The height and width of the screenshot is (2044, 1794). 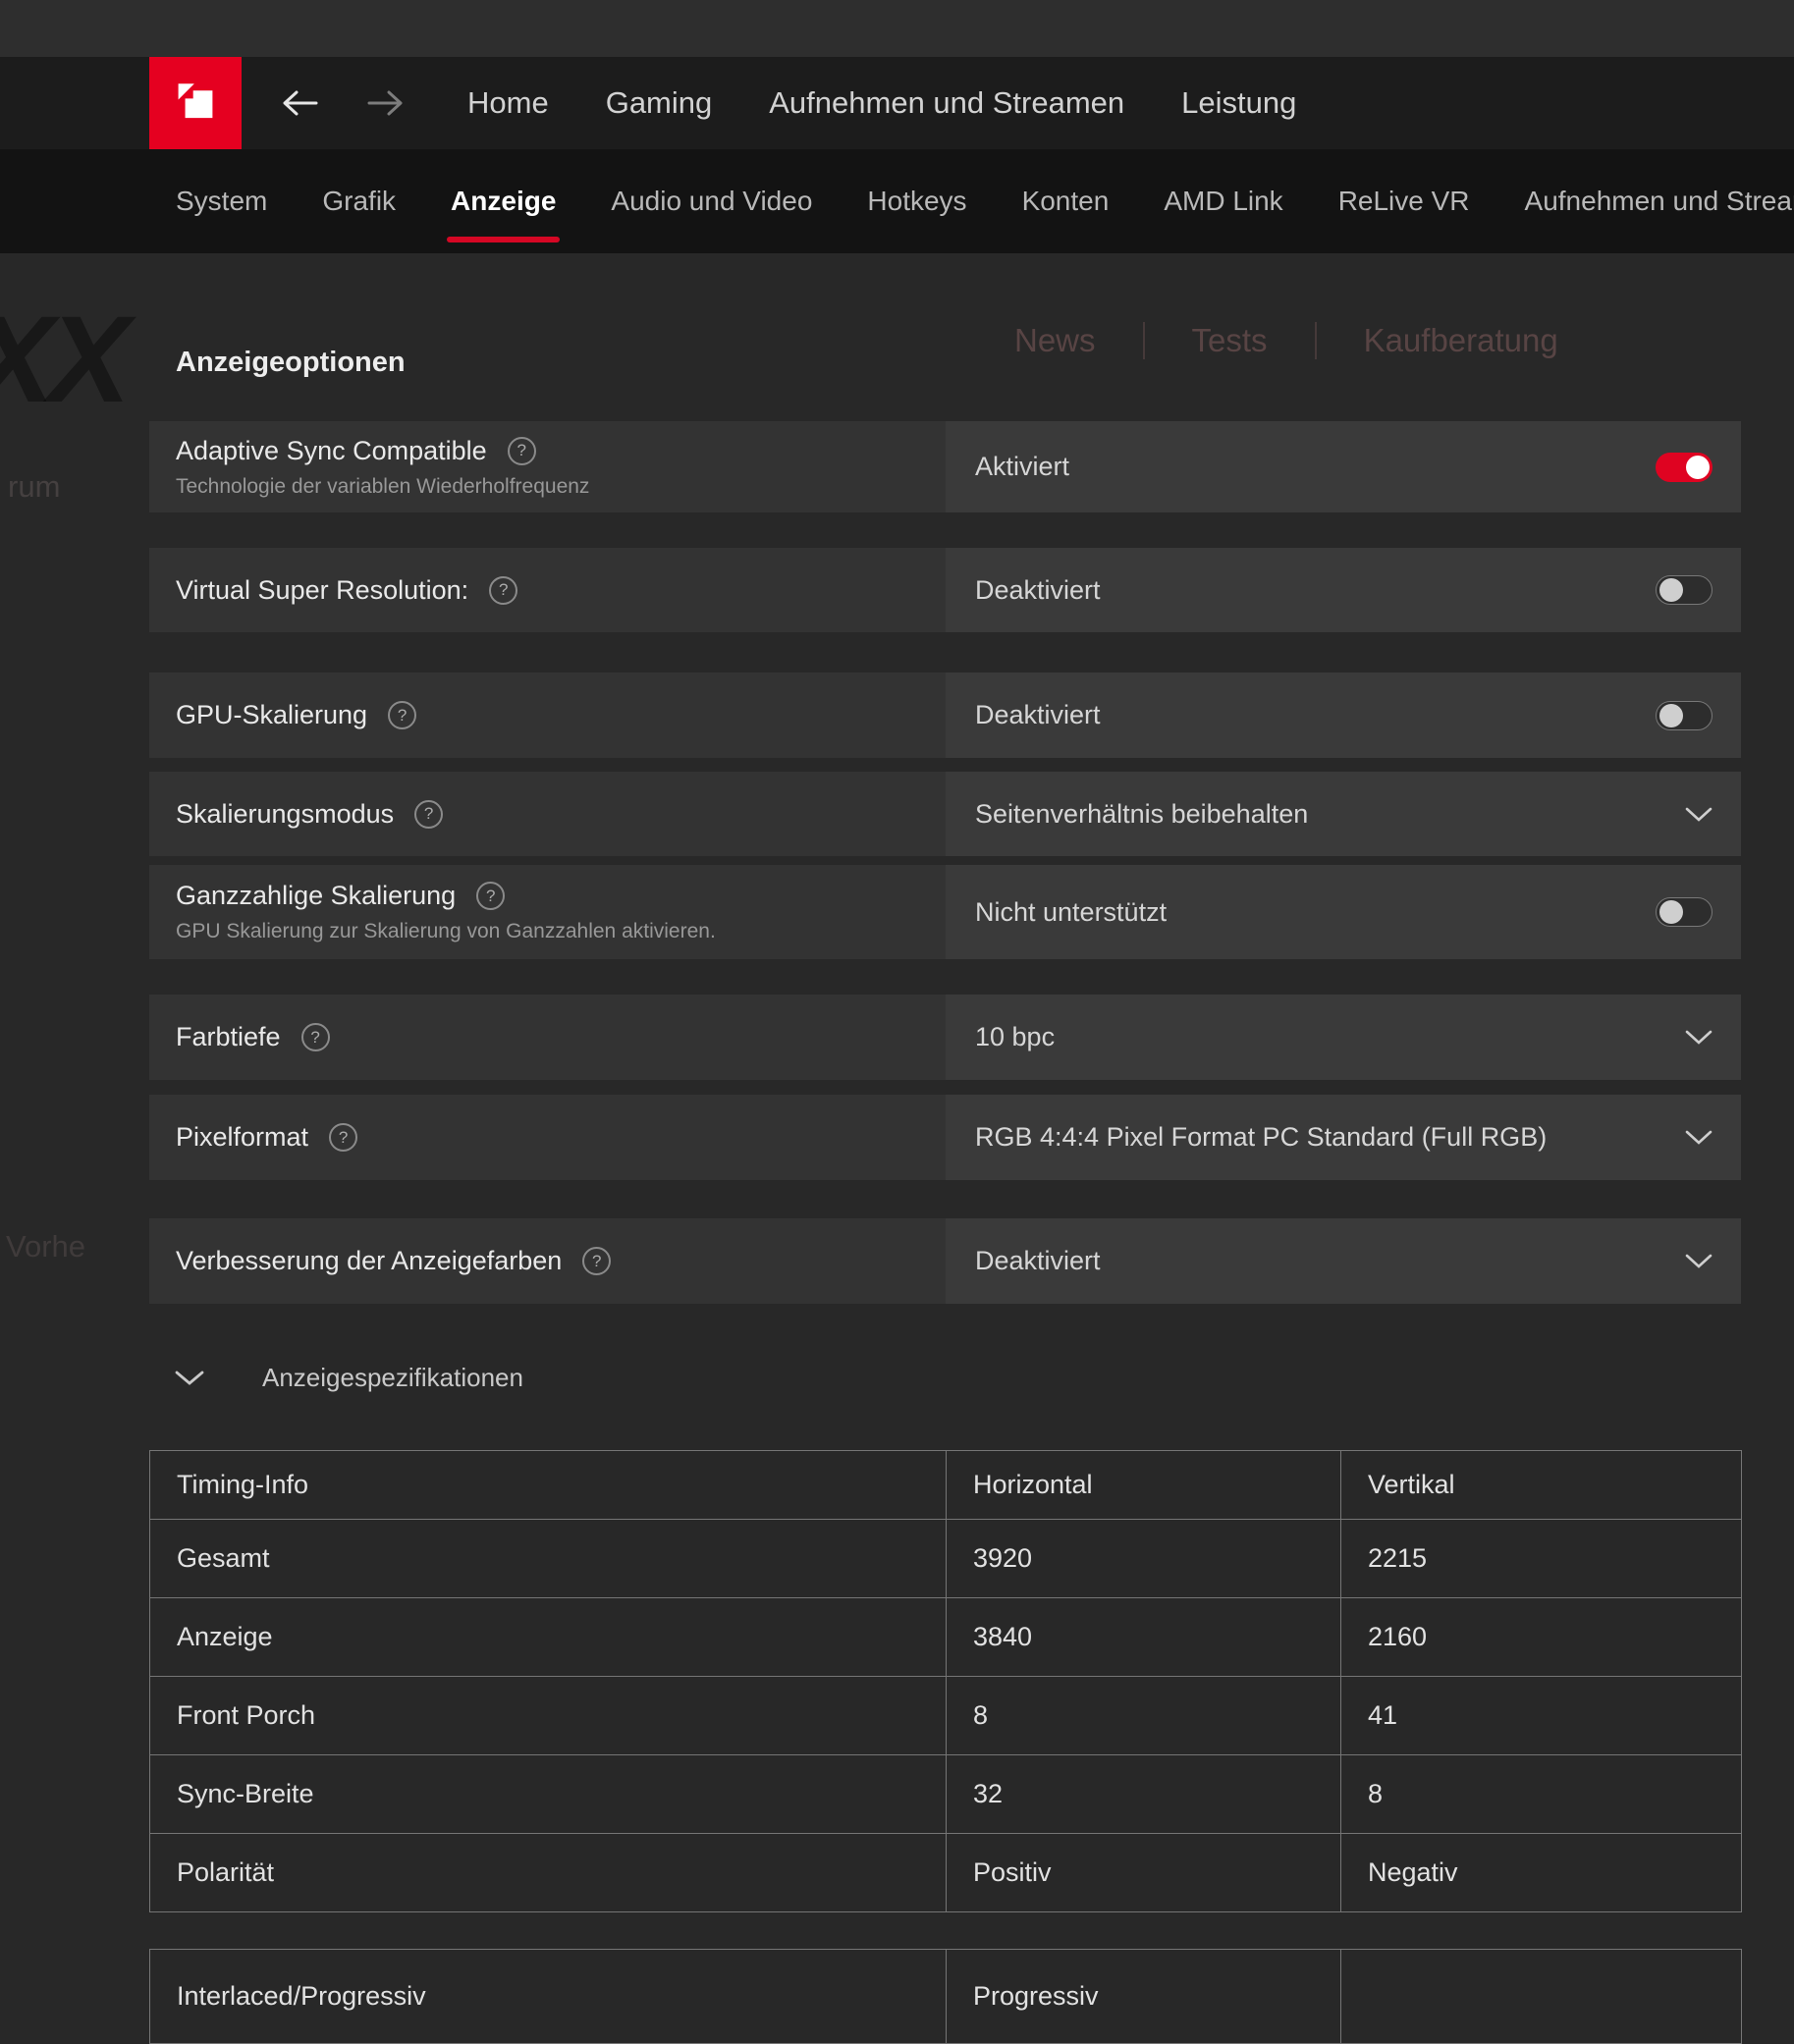 I want to click on table-cell: 3840, so click(x=1143, y=1637).